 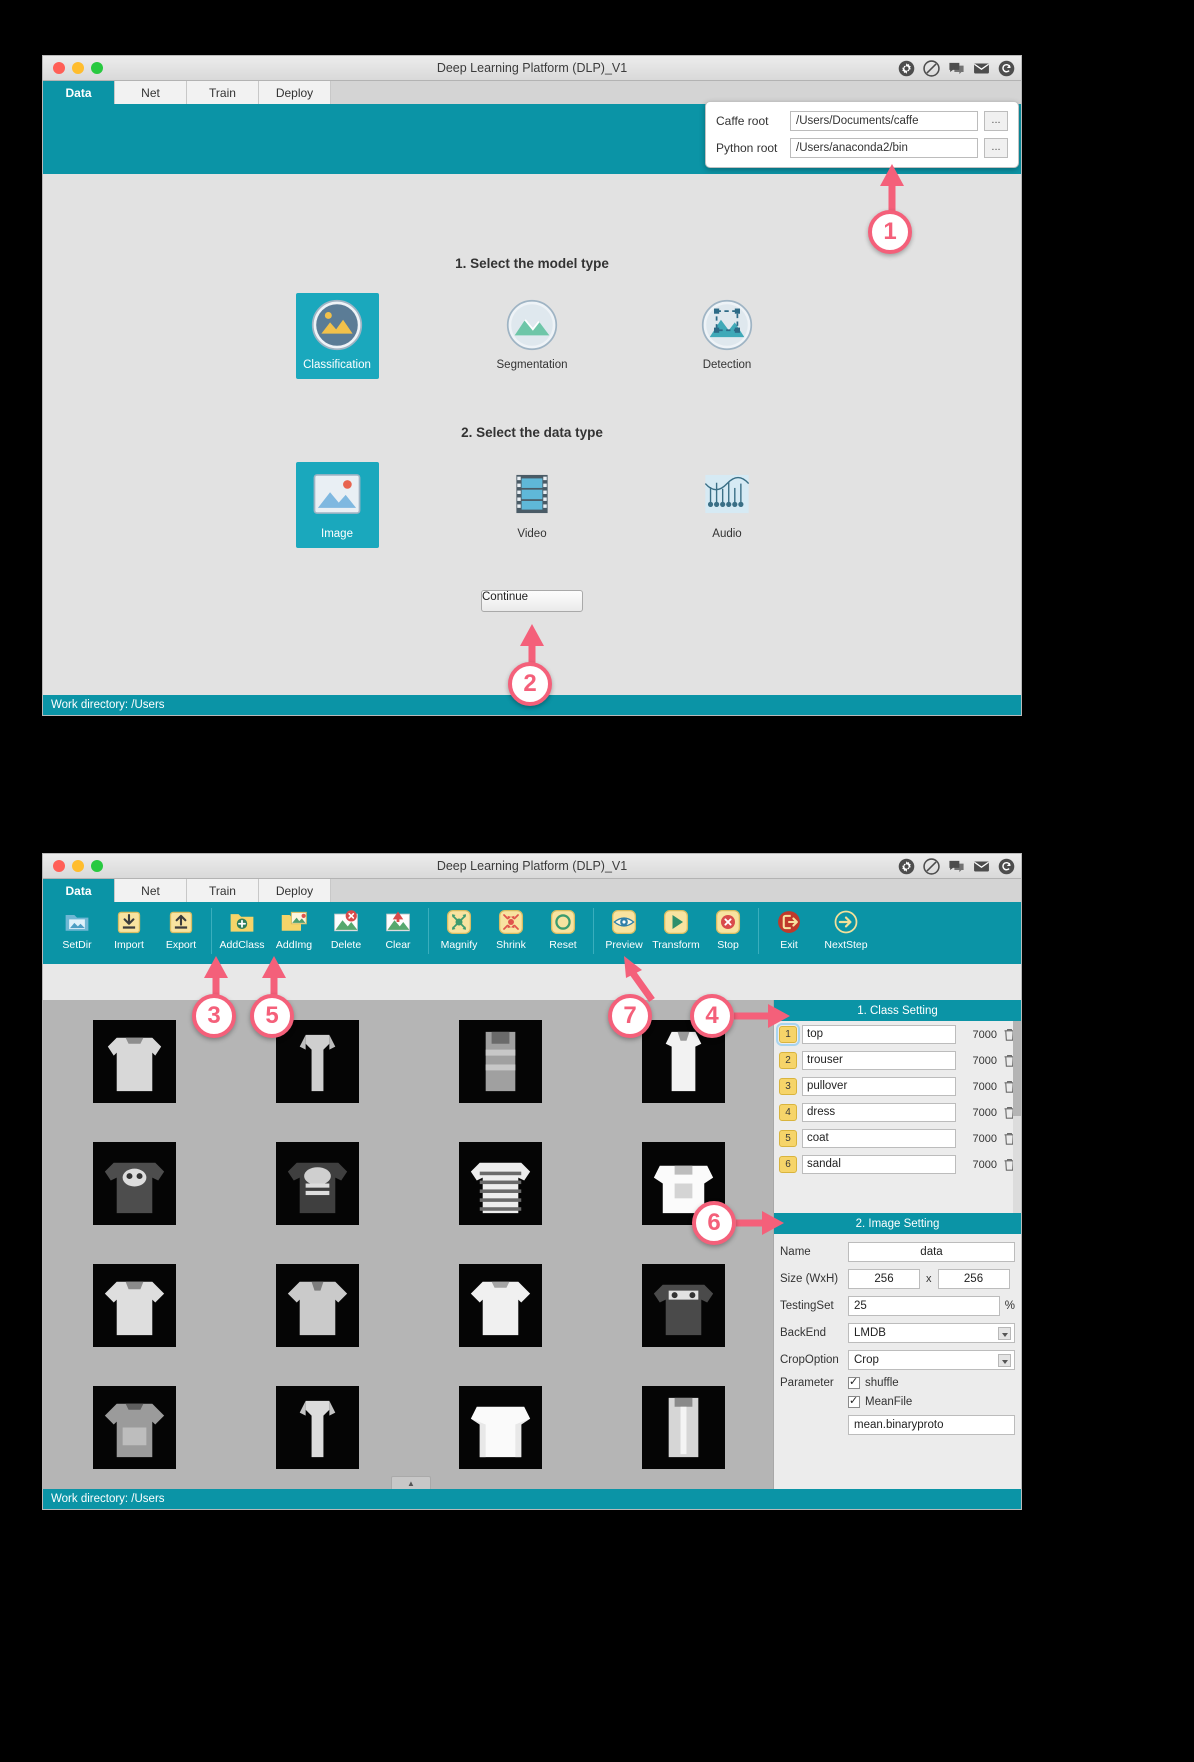 What do you see at coordinates (879, 1138) in the screenshot?
I see `class-name-field: coat` at bounding box center [879, 1138].